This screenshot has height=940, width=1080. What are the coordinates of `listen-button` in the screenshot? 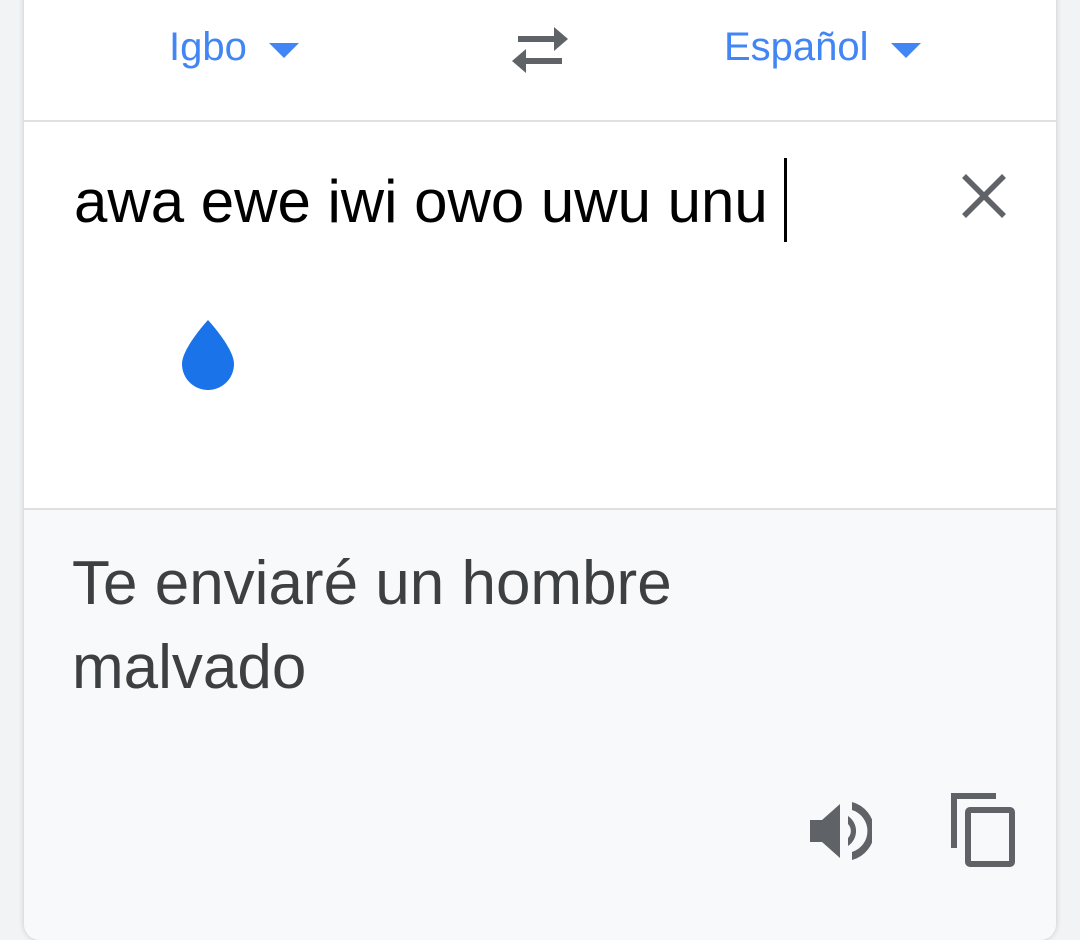 It's located at (840, 831).